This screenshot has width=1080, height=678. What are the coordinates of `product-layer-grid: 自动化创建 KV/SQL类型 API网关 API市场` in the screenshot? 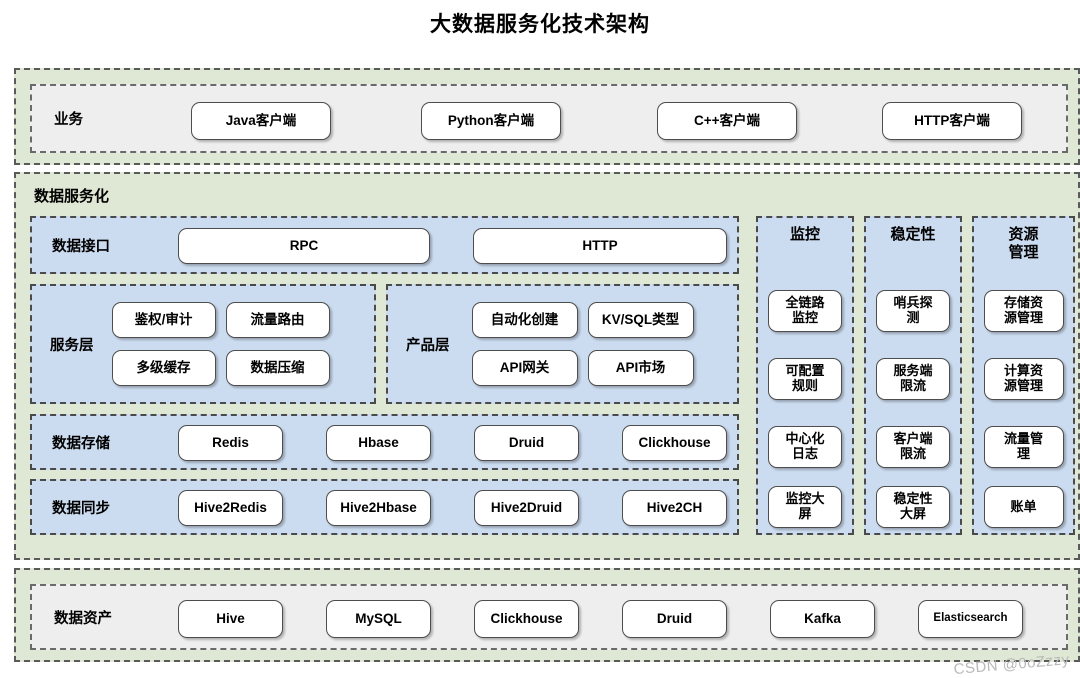 It's located at (594, 344).